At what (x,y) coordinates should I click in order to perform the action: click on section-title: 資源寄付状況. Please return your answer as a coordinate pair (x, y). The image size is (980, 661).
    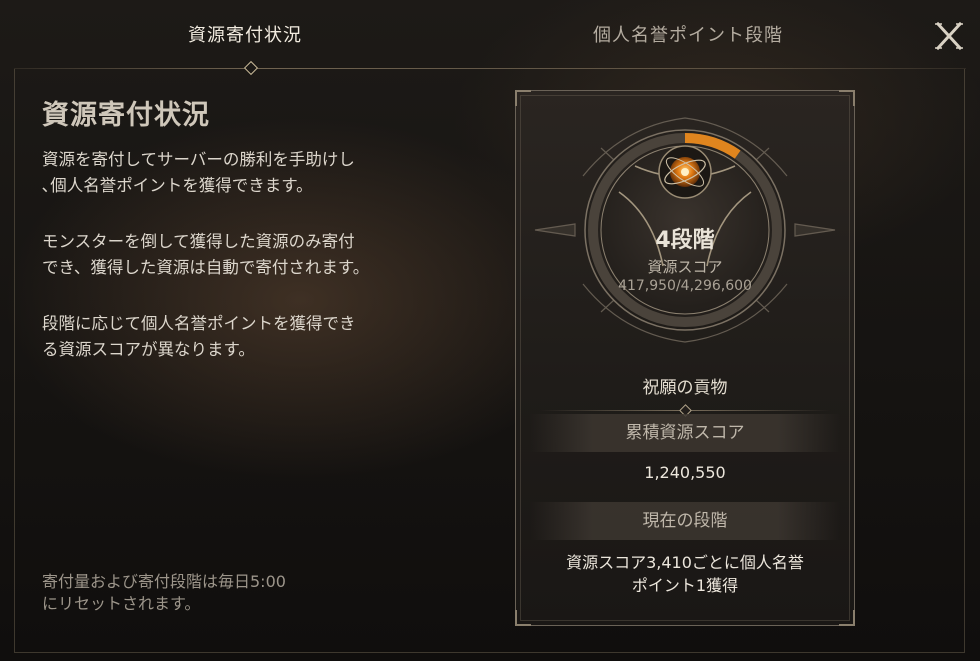
    Looking at the image, I should click on (126, 115).